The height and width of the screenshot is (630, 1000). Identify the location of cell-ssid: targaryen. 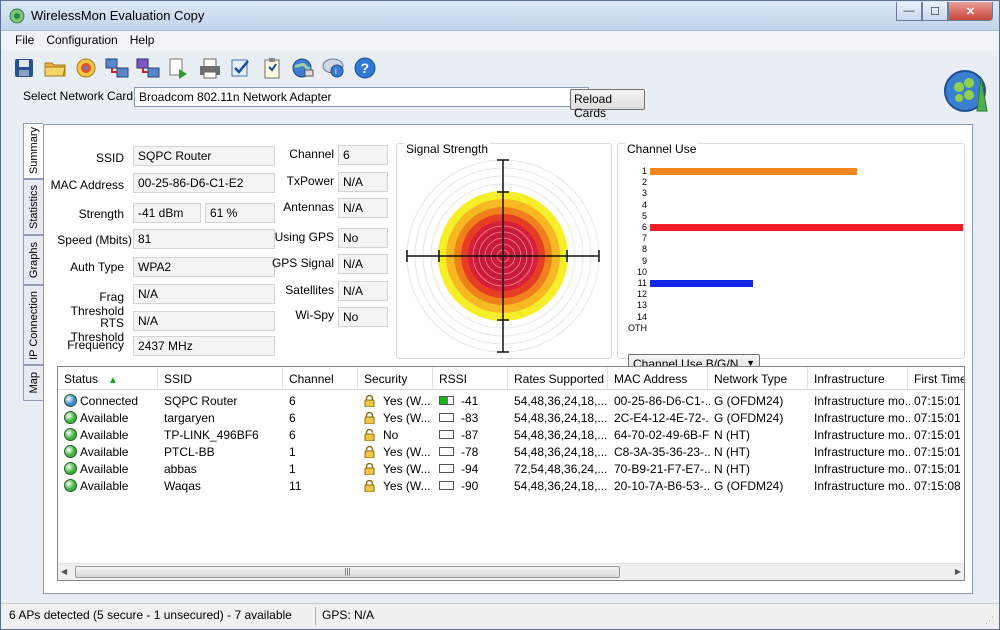
(222, 417).